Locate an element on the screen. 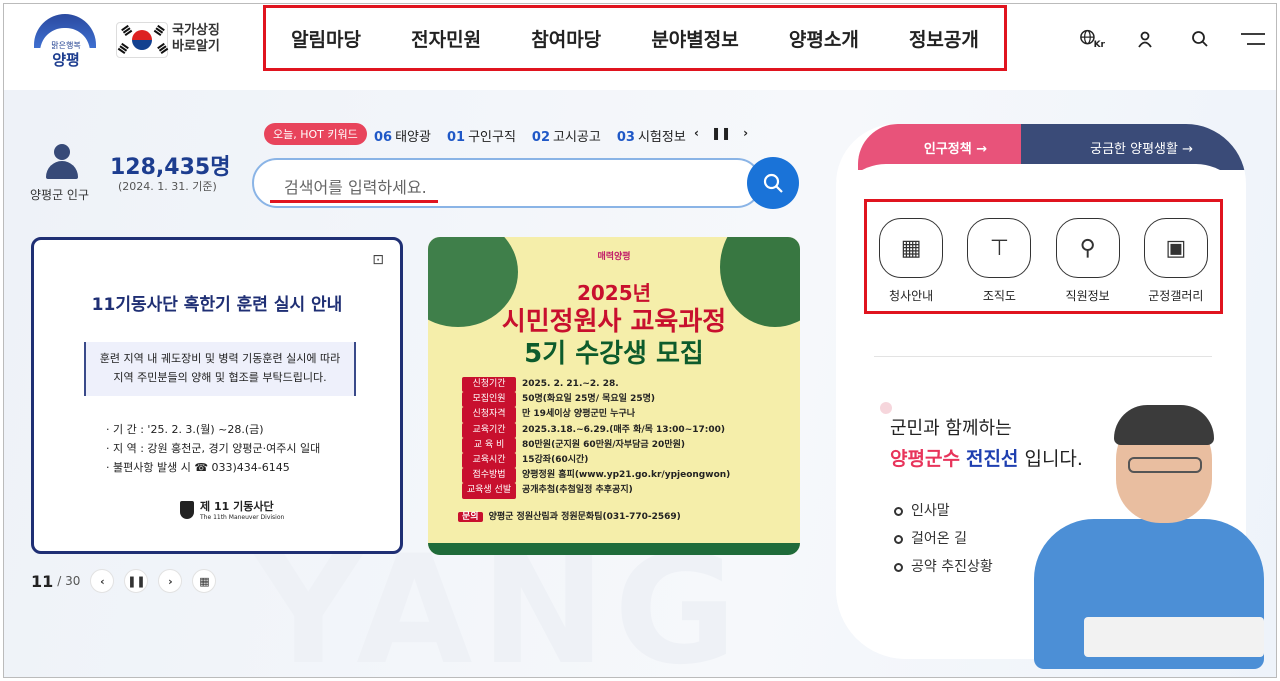 Image resolution: width=1280 pixels, height=681 pixels. population-label: 양평군 인구 is located at coordinates (60, 195).